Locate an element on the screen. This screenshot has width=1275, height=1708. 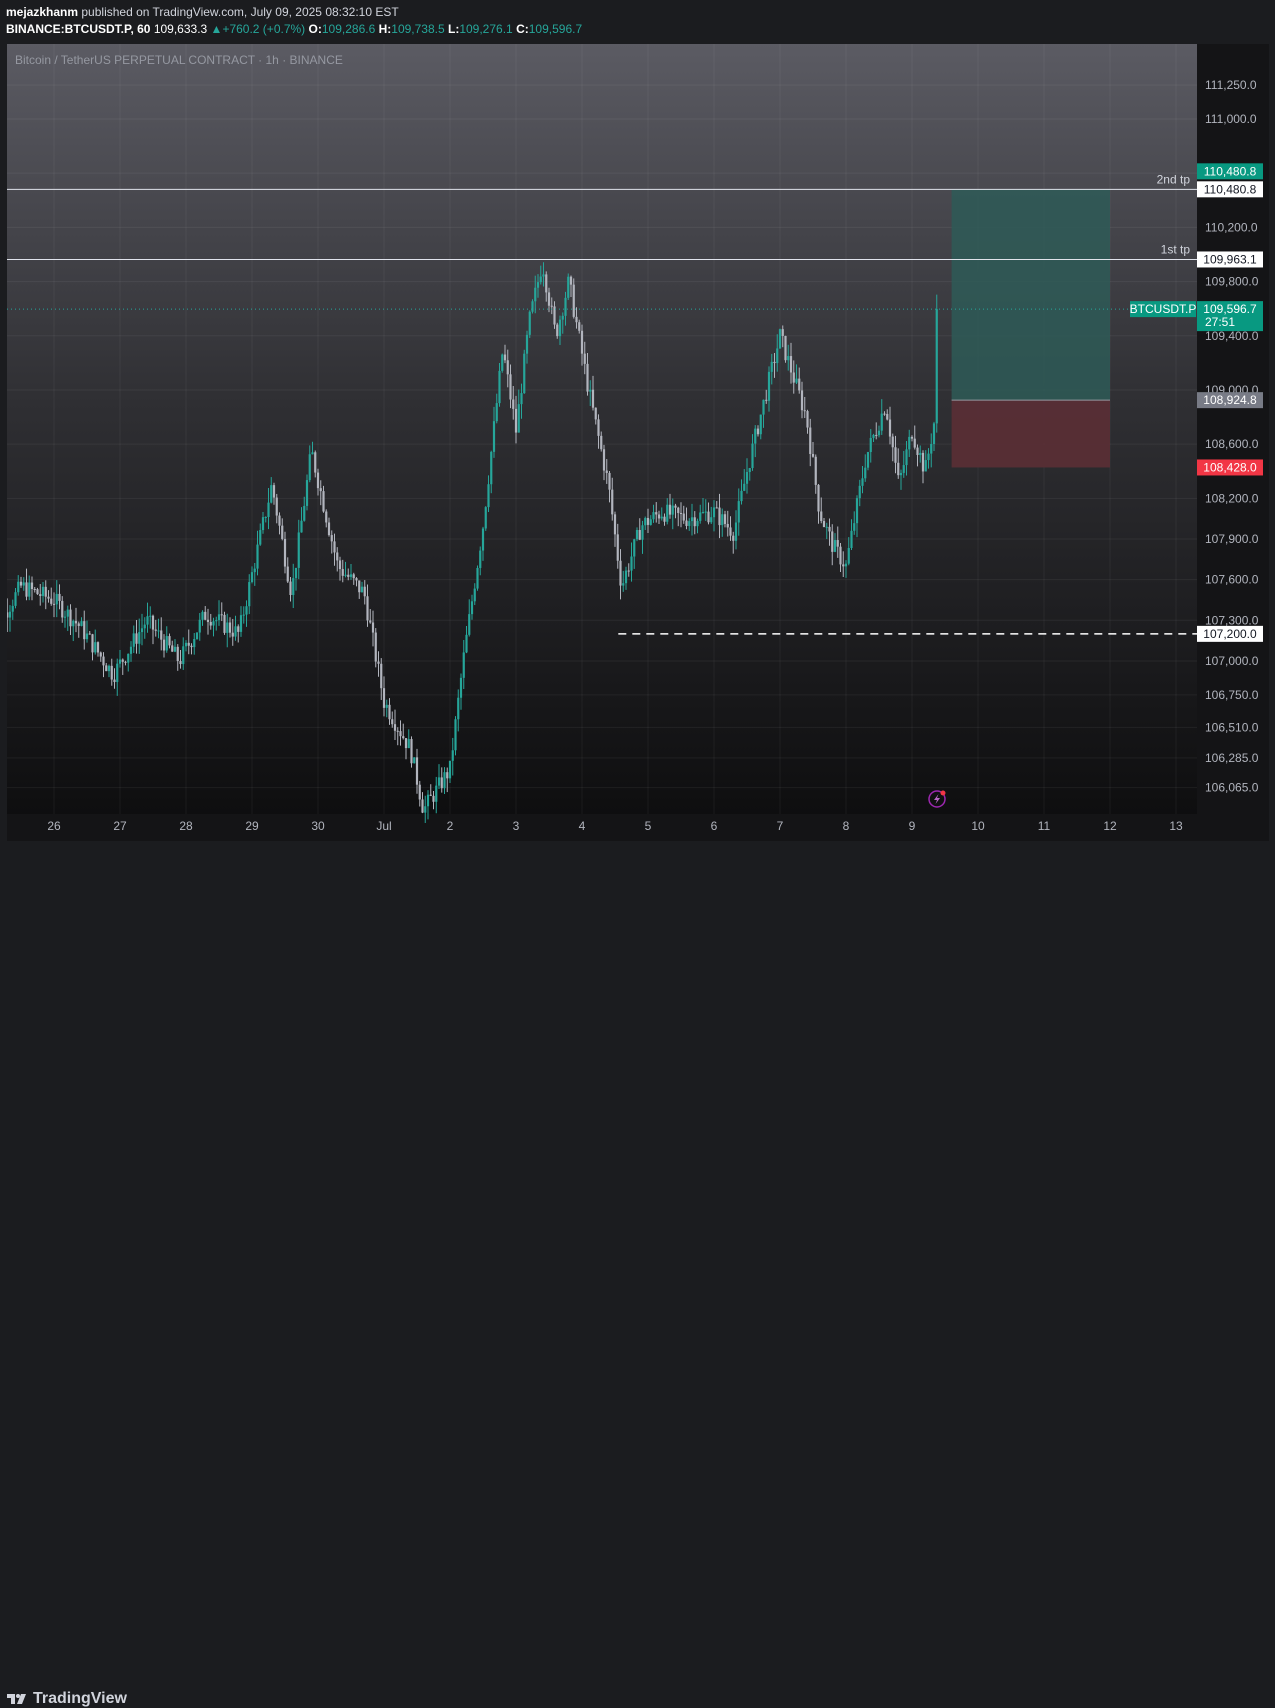
author-name: mejazkhanm is located at coordinates (42, 12).